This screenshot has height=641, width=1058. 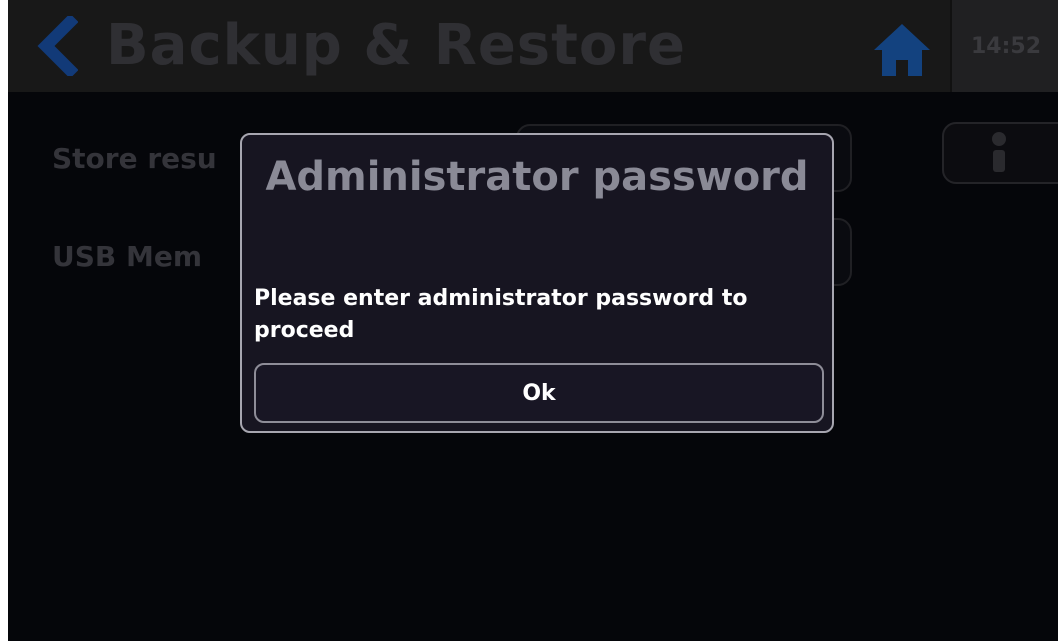 I want to click on store-results-label: Store resu, so click(x=134, y=158).